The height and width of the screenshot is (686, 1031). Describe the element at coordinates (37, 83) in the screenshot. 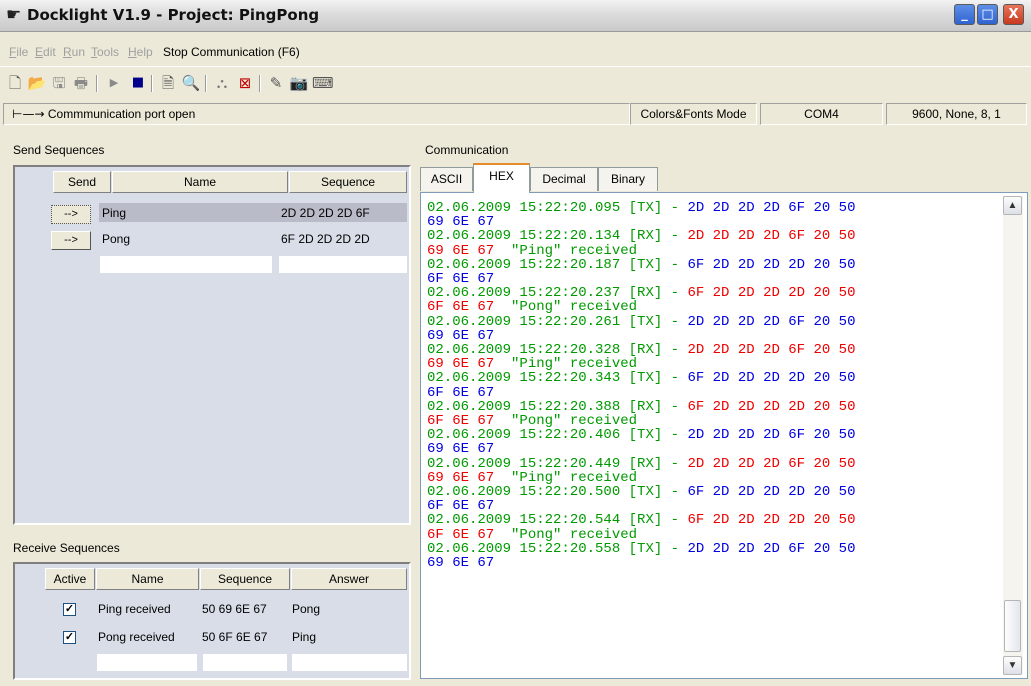

I see `open-folder-icon: 📂` at that location.